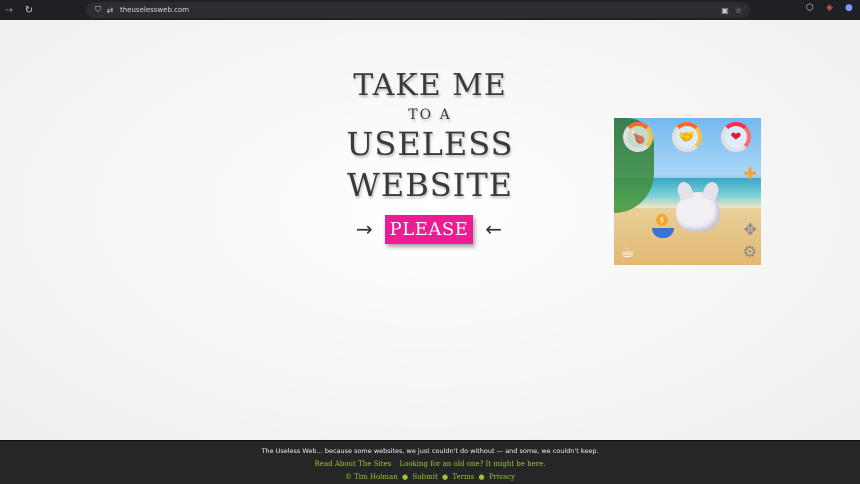 Image resolution: width=860 pixels, height=484 pixels. What do you see at coordinates (418, 10) in the screenshot?
I see `address-bar: ⛉ ⇄ theuselessweb.com ▣ ☆` at bounding box center [418, 10].